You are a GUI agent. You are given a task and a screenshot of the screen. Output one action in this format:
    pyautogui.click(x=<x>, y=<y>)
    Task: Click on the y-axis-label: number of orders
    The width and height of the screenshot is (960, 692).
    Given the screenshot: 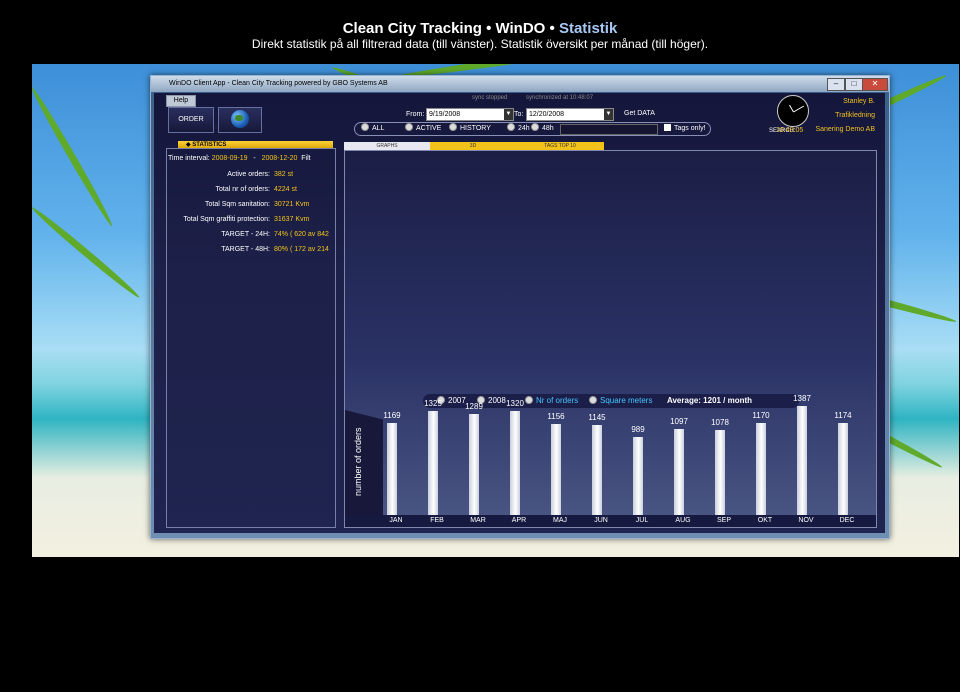 What is the action you would take?
    pyautogui.click(x=358, y=461)
    